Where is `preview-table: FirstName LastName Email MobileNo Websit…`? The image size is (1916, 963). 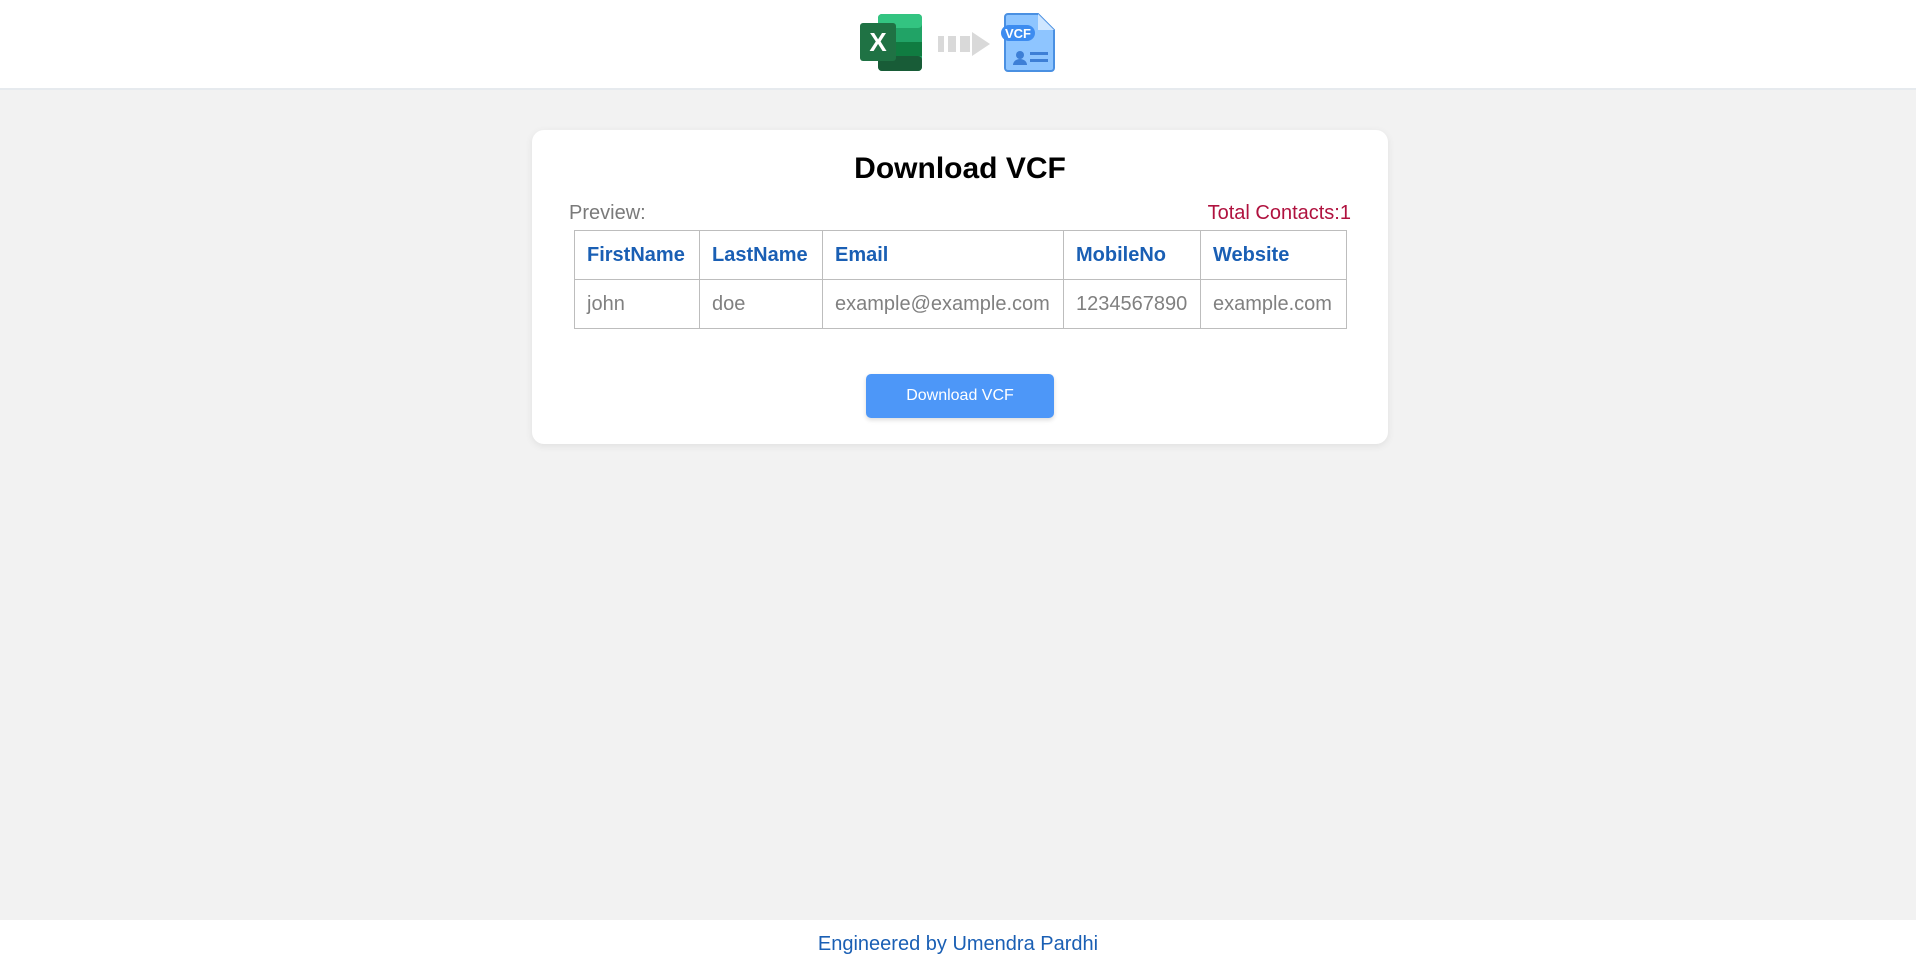 preview-table: FirstName LastName Email MobileNo Websit… is located at coordinates (960, 279).